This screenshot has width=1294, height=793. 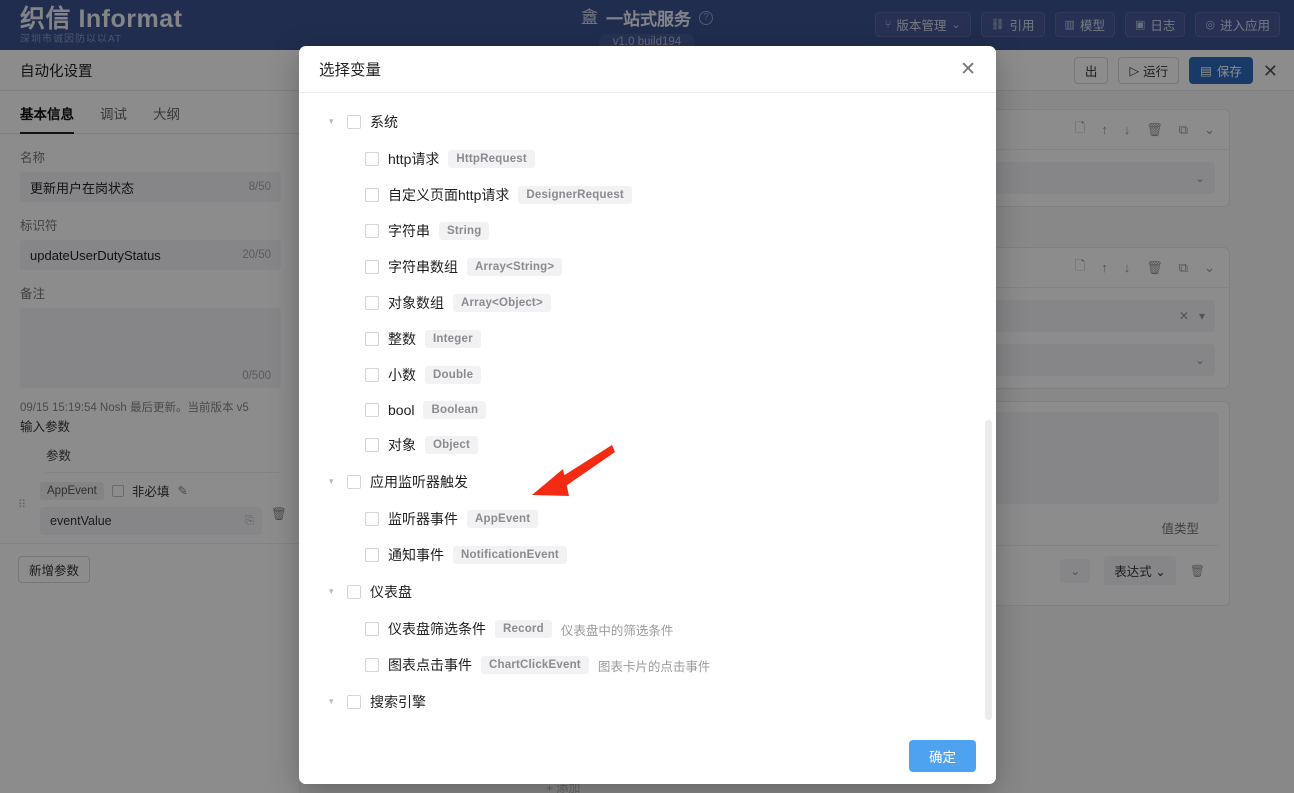 What do you see at coordinates (464, 231) in the screenshot?
I see `item-type-chip: String` at bounding box center [464, 231].